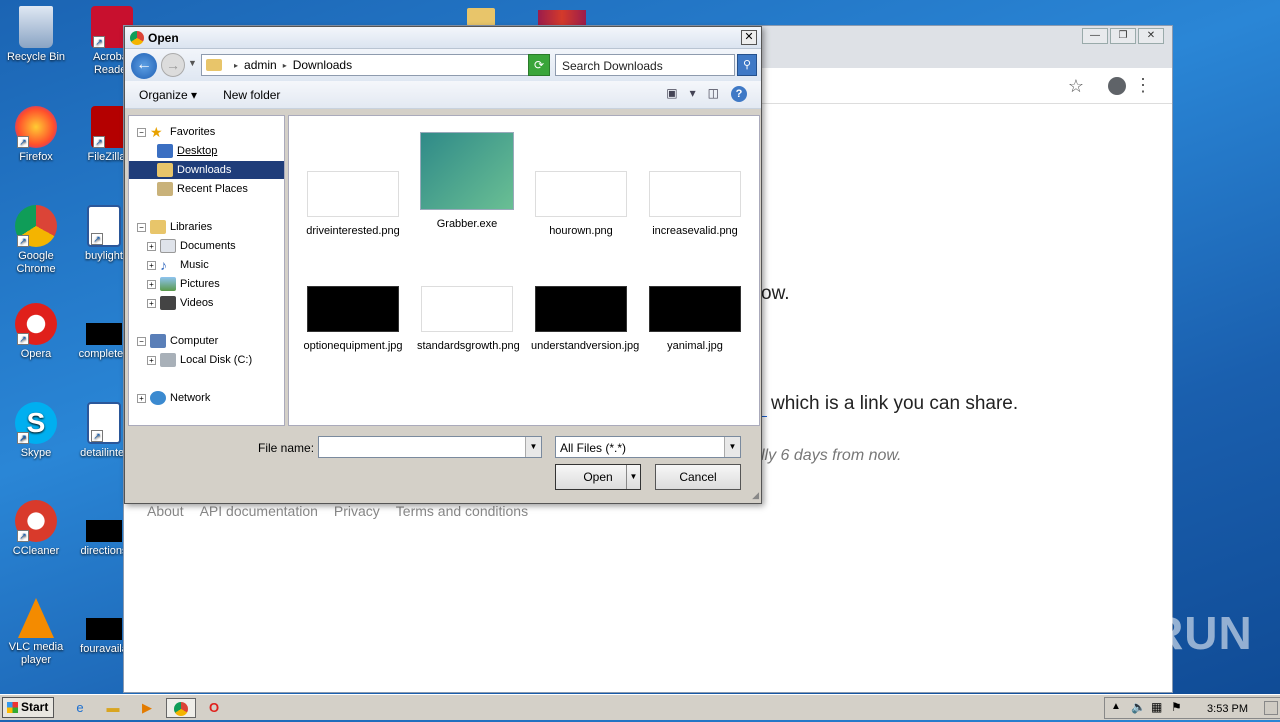  I want to click on footer-about-link: About, so click(165, 511).